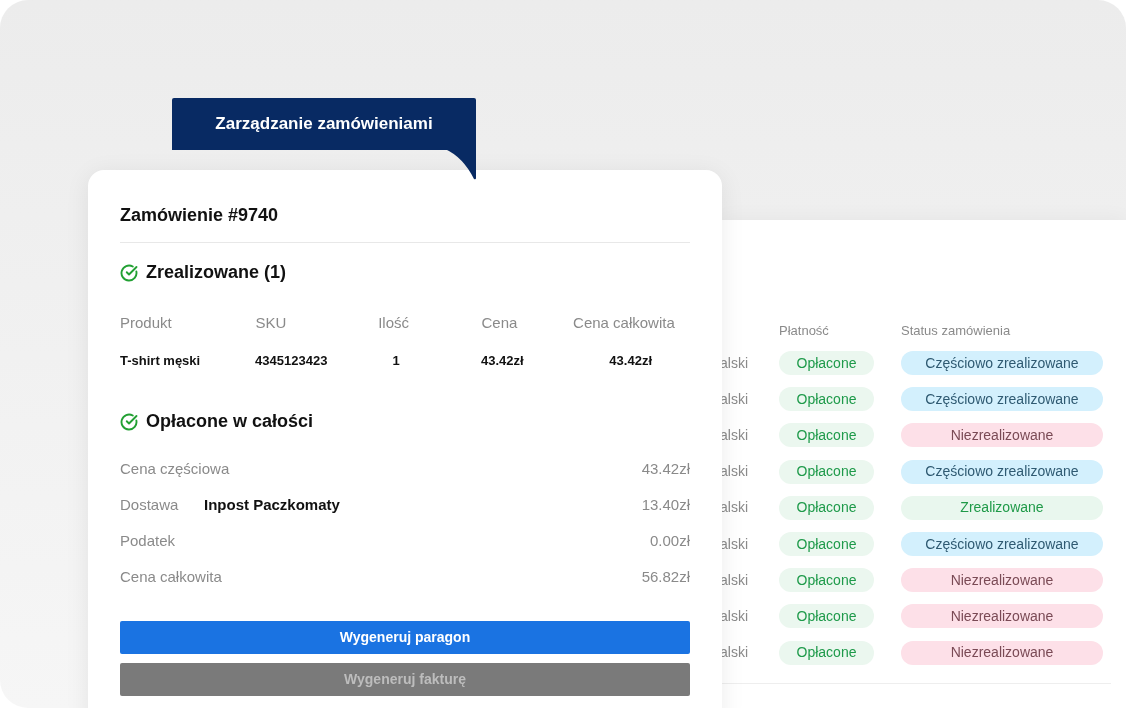 This screenshot has height=708, width=1126. I want to click on column-header: Płatność, so click(804, 331).